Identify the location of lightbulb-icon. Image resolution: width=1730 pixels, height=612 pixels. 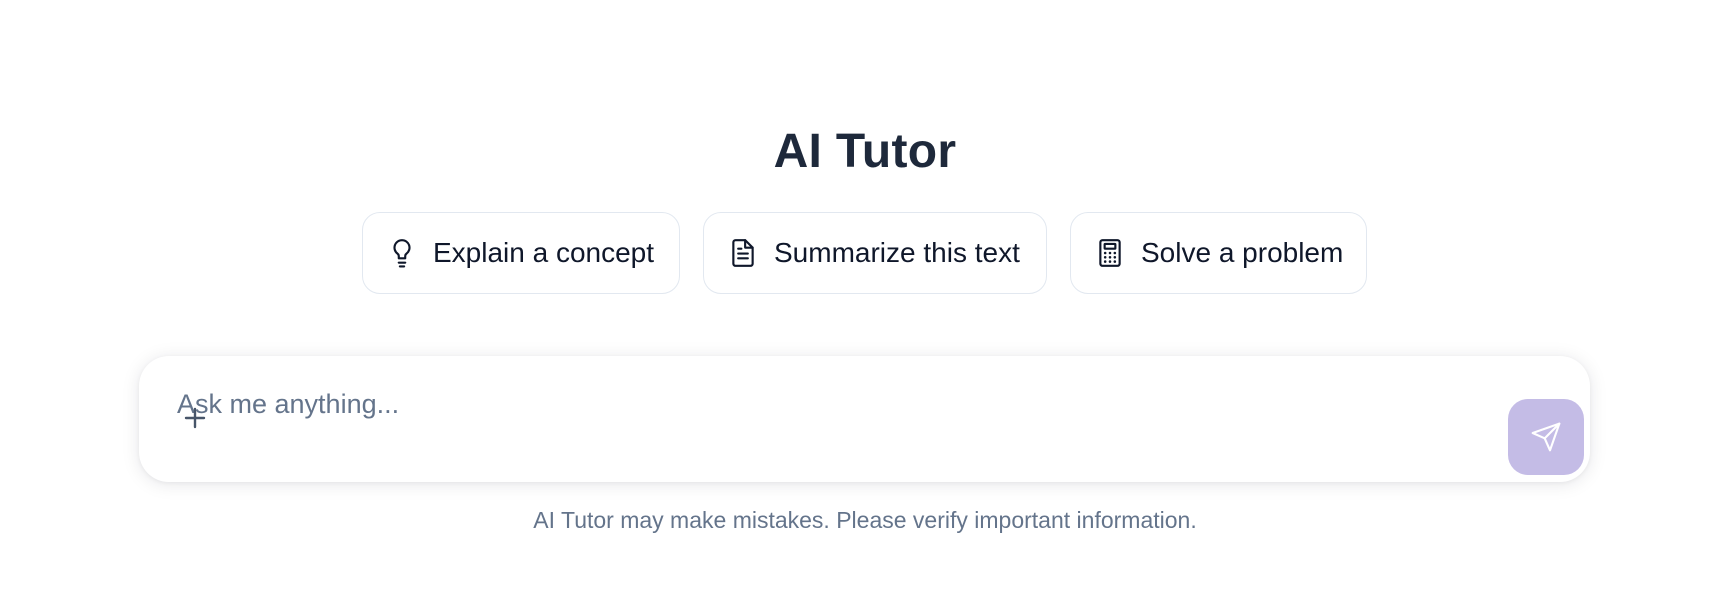
(402, 253).